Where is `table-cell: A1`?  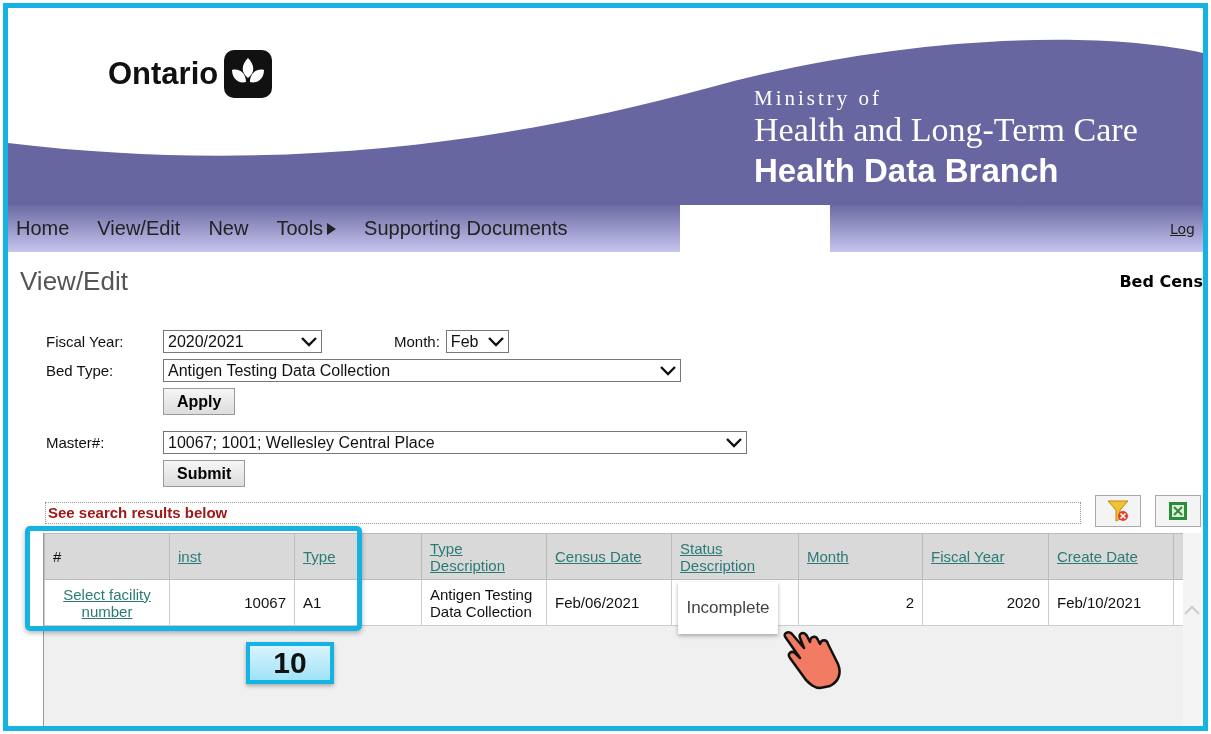
table-cell: A1 is located at coordinates (358, 602).